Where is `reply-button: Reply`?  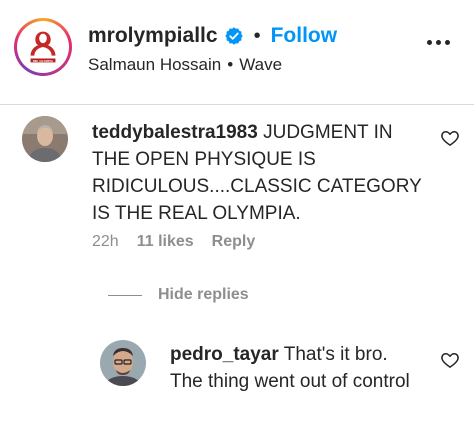
reply-button: Reply is located at coordinates (234, 242).